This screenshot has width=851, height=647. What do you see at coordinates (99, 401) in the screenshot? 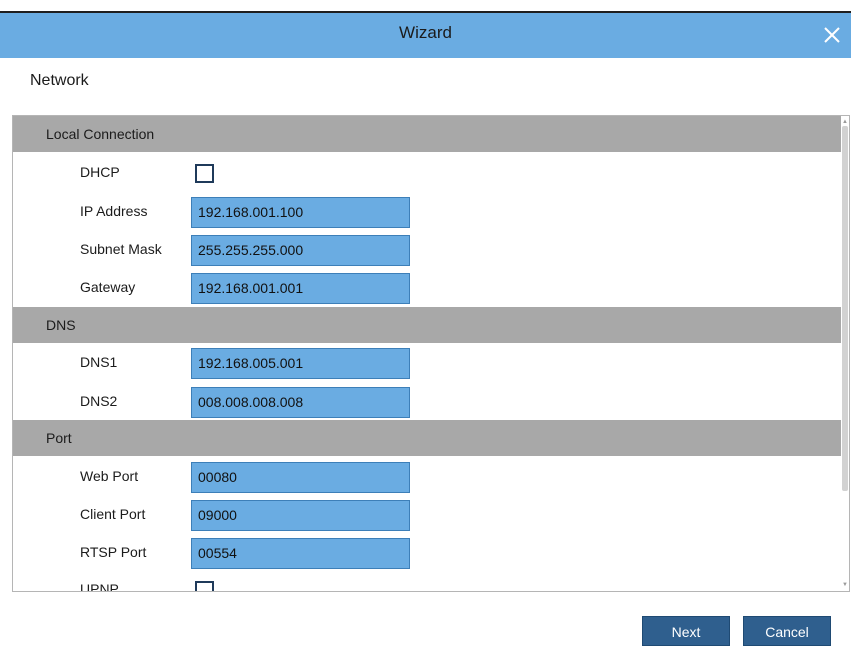
I see `dns2-label: DNS2` at bounding box center [99, 401].